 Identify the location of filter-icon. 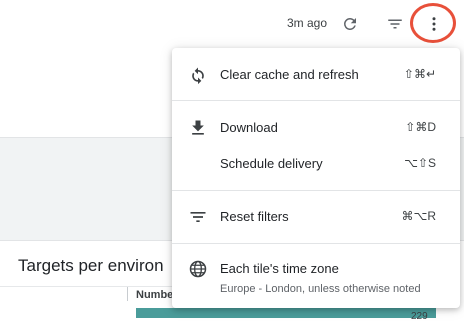
(395, 24).